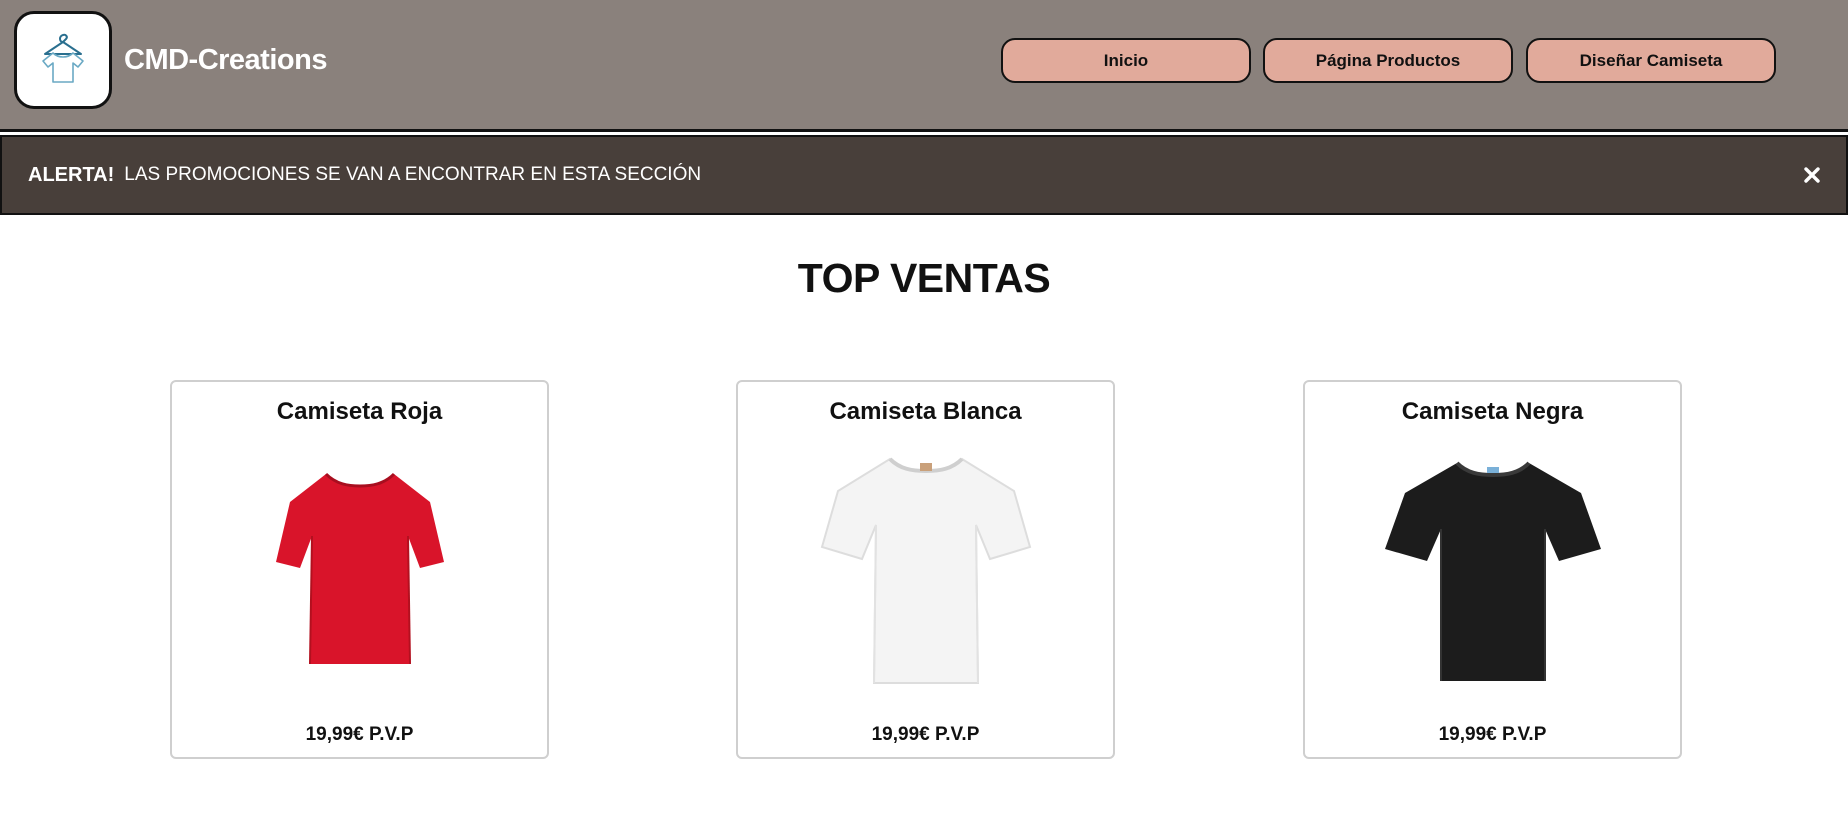  I want to click on nav-inicio-button: Inicio, so click(1126, 60).